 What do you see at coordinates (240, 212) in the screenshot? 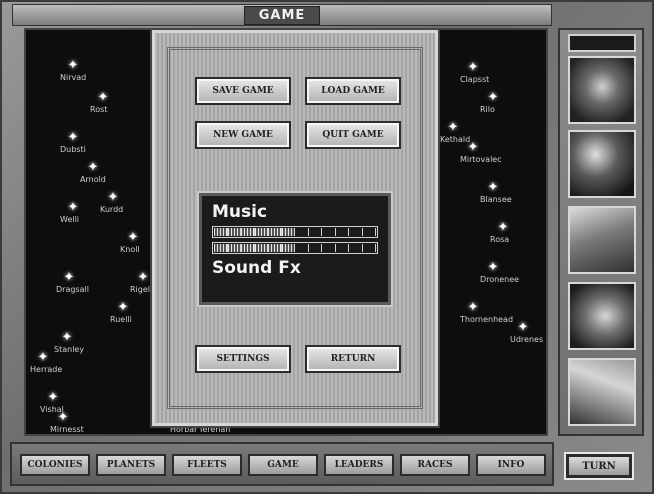
I see `music-label: Music` at bounding box center [240, 212].